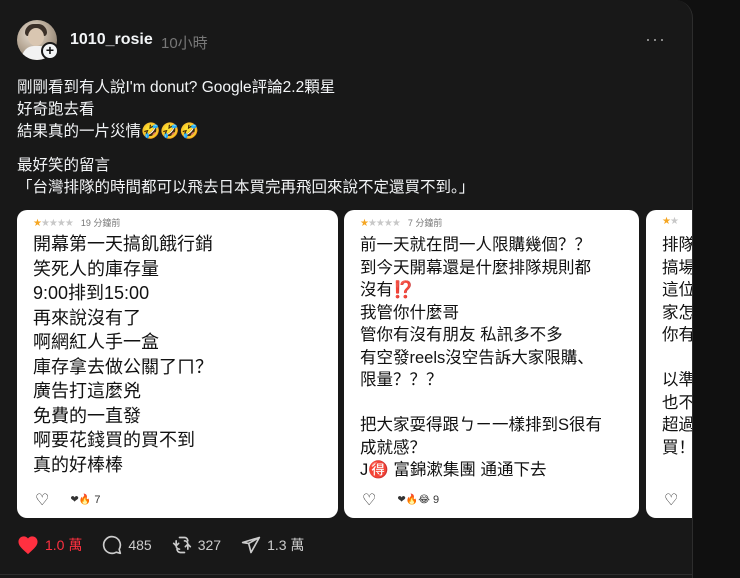  I want to click on review-time: 7 分鐘前, so click(425, 223).